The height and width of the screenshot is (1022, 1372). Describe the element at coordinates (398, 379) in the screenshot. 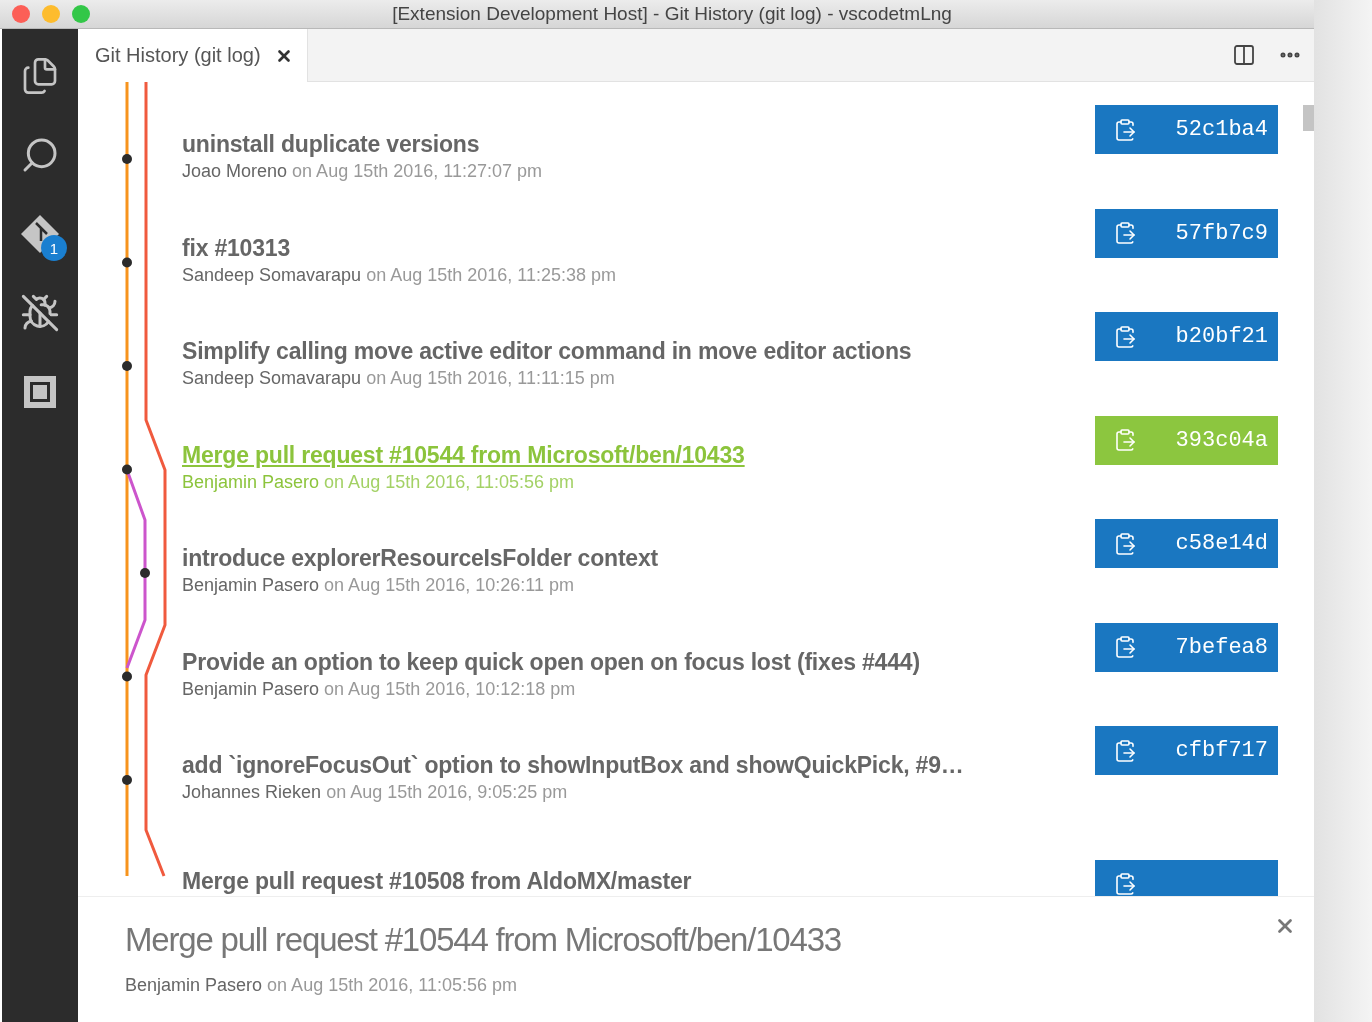

I see `commit-author-date: Sandeep Somavarapu on Aug 15th 2016, 11:11:15 pm` at that location.